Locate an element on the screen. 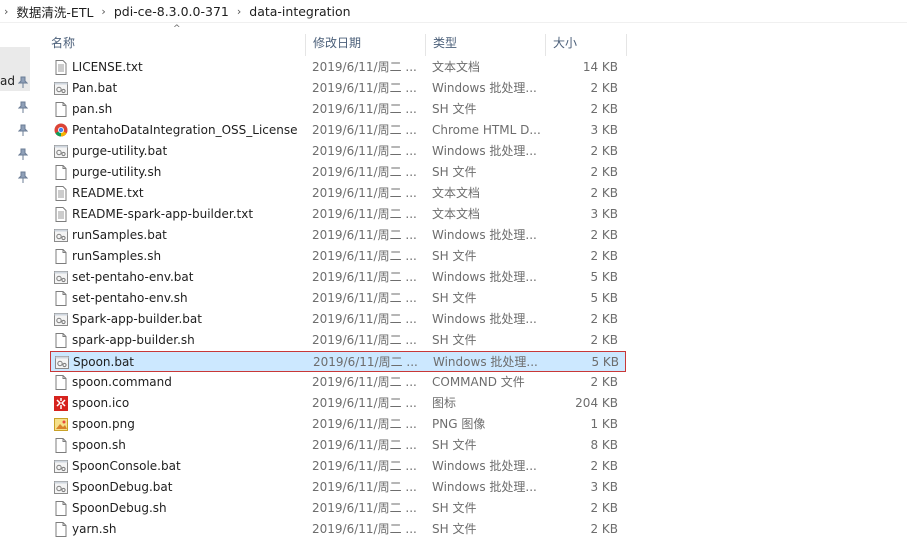 The image size is (907, 548). file-row: pan.sh 2019/6/11/周二 ... SH 文件 2 KB is located at coordinates (338, 109).